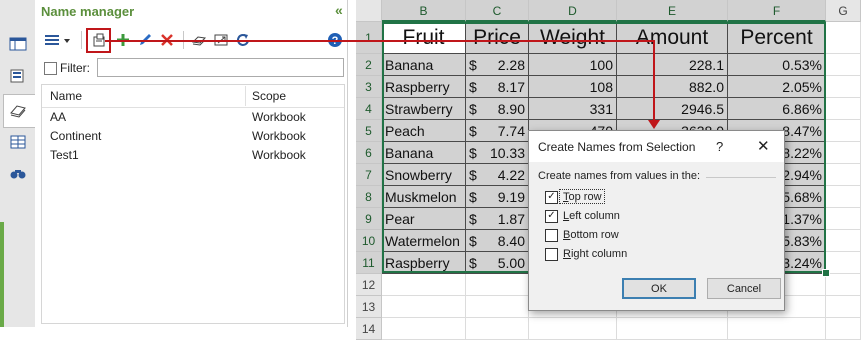  Describe the element at coordinates (497, 131) in the screenshot. I see `cell-price: $7.74` at that location.